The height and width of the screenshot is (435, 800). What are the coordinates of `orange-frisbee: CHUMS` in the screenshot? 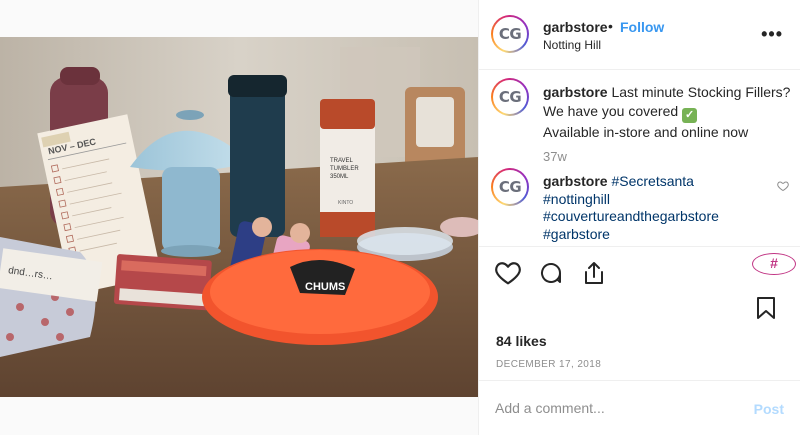 It's located at (320, 297).